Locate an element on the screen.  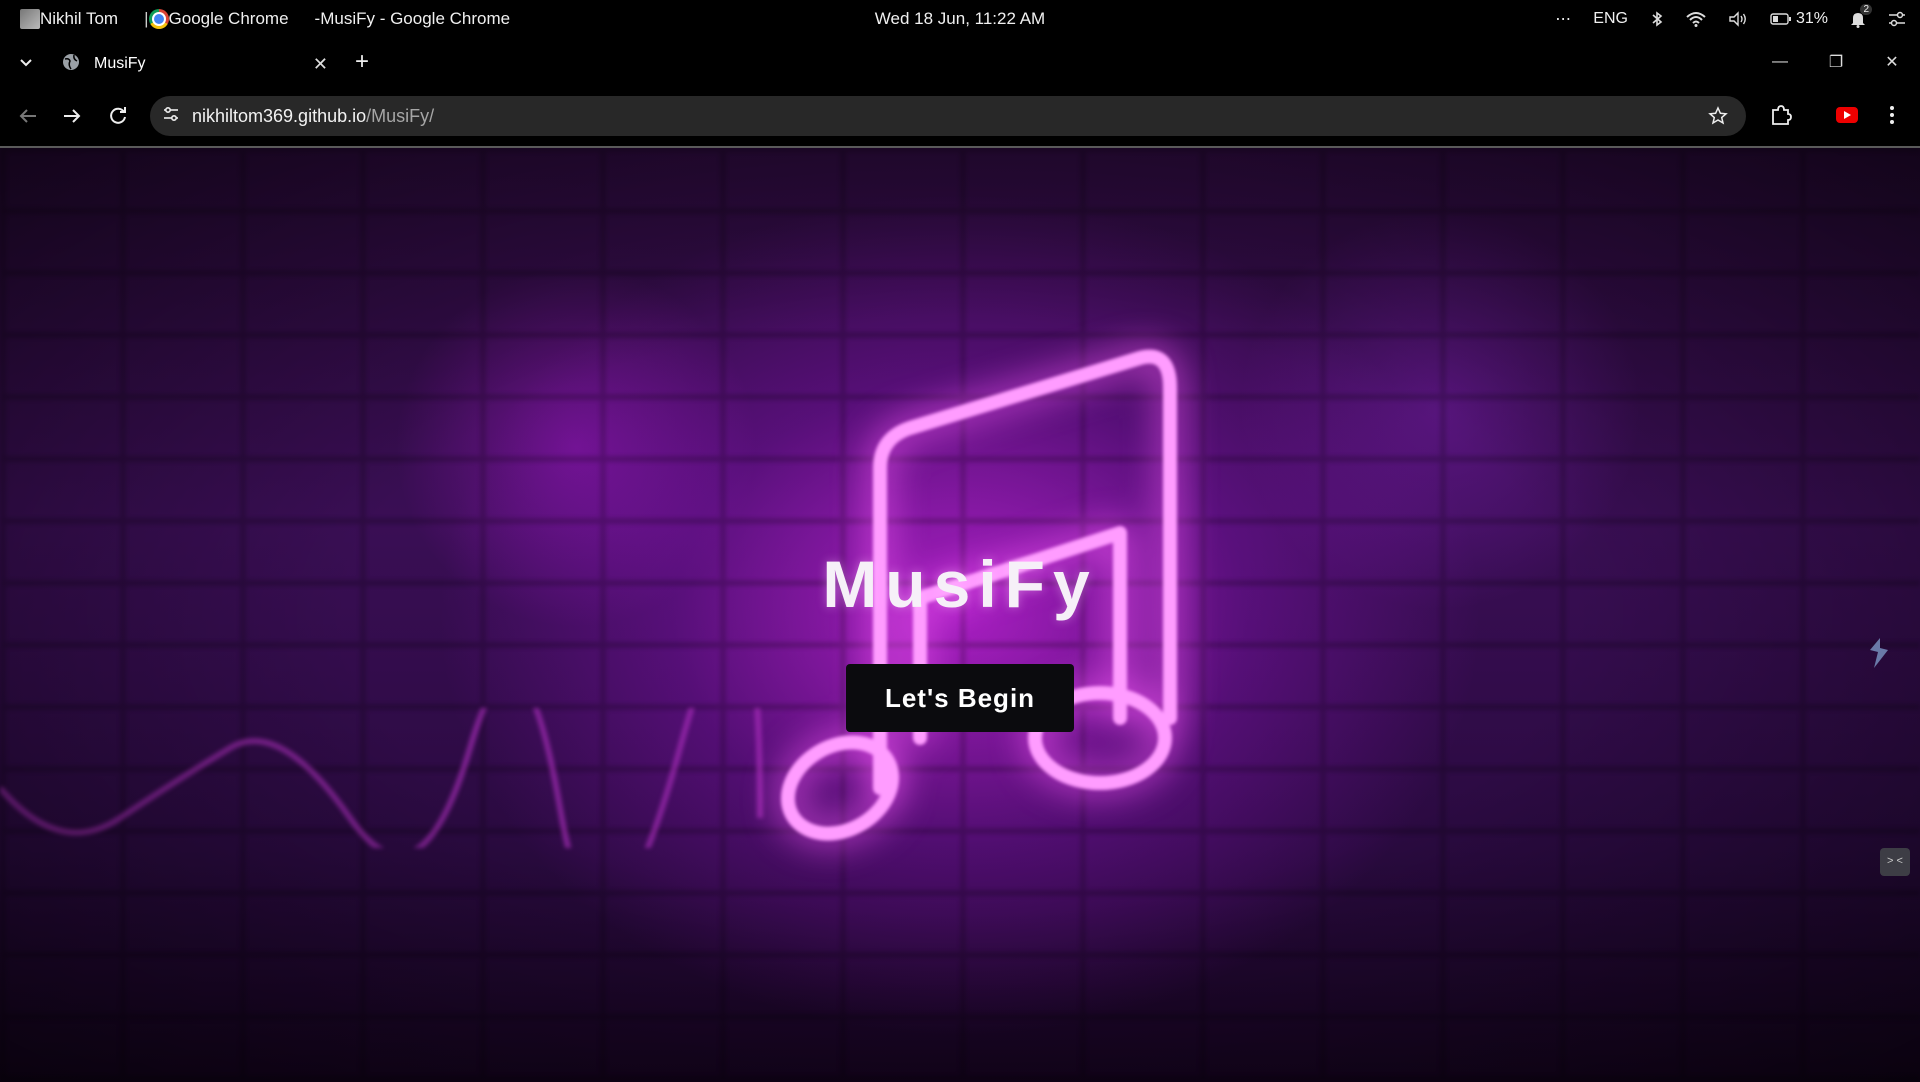
bluetooth-icon is located at coordinates (1657, 19).